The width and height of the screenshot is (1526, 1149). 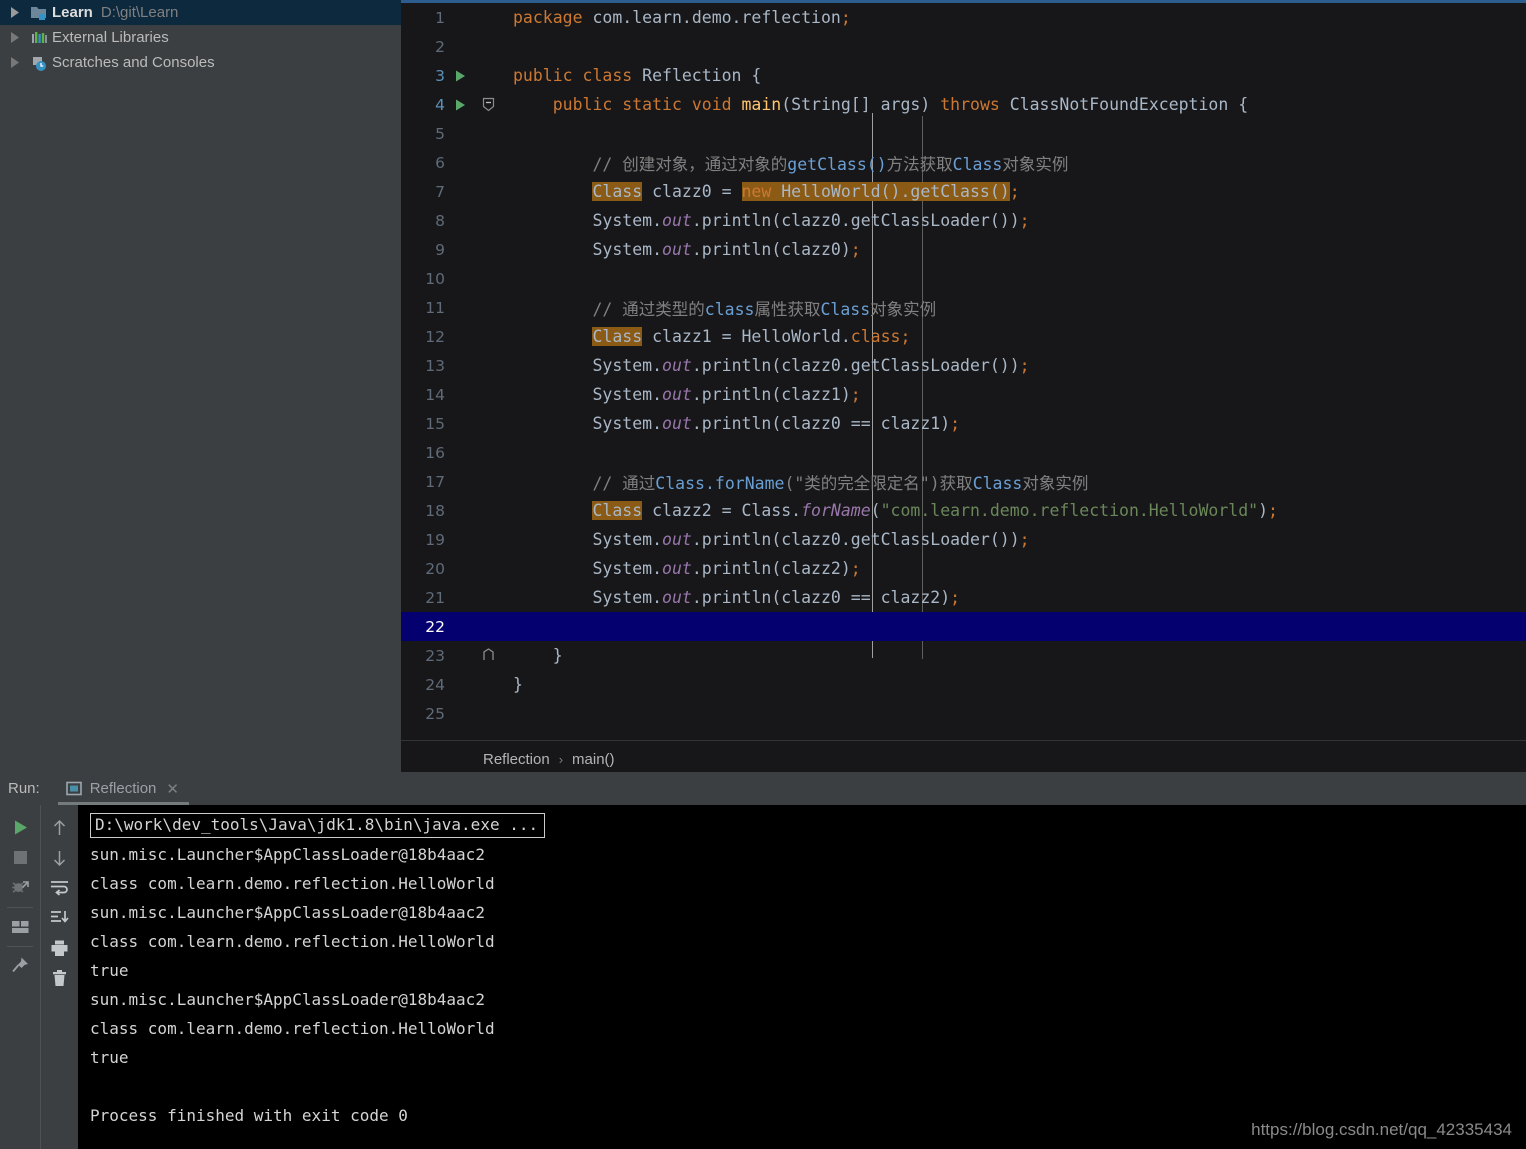 What do you see at coordinates (24, 788) in the screenshot?
I see `run-label: Run:` at bounding box center [24, 788].